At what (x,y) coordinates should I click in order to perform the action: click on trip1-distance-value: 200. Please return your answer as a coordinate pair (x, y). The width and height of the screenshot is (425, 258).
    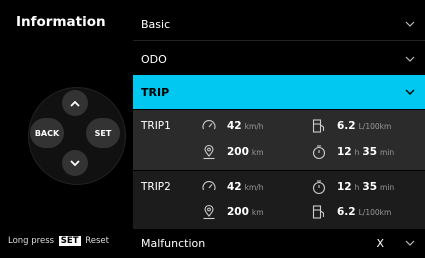
    Looking at the image, I should click on (238, 152).